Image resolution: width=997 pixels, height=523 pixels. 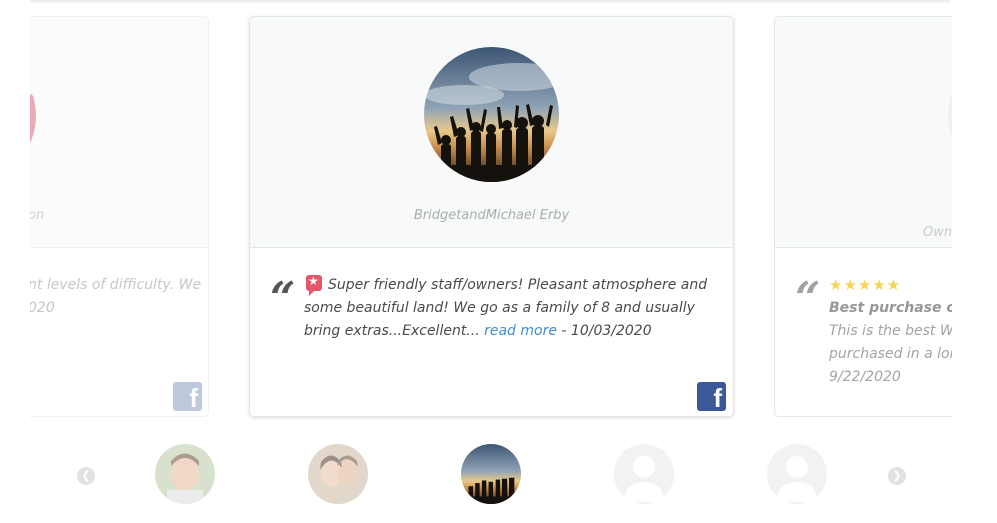 I want to click on couple-photo, so click(x=338, y=474).